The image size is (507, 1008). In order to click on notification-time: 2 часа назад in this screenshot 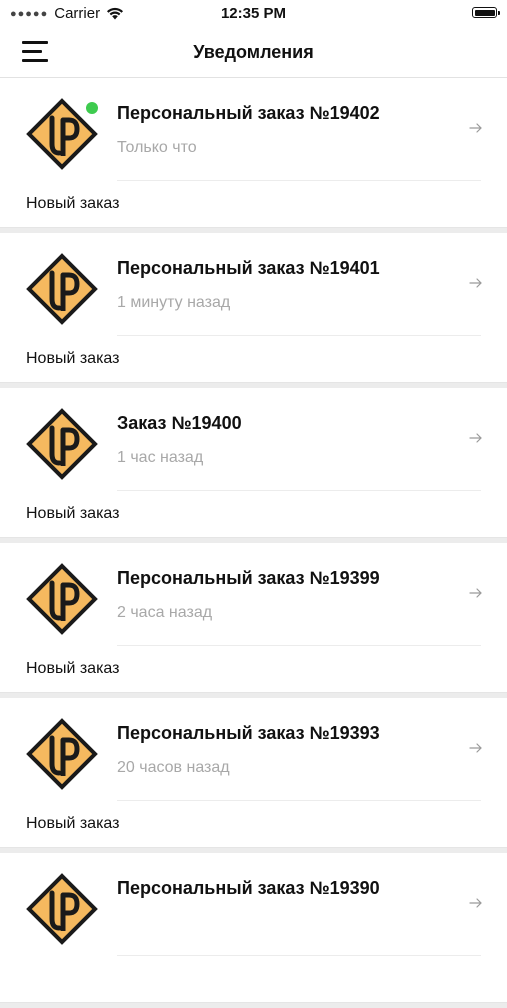, I will do `click(165, 612)`.